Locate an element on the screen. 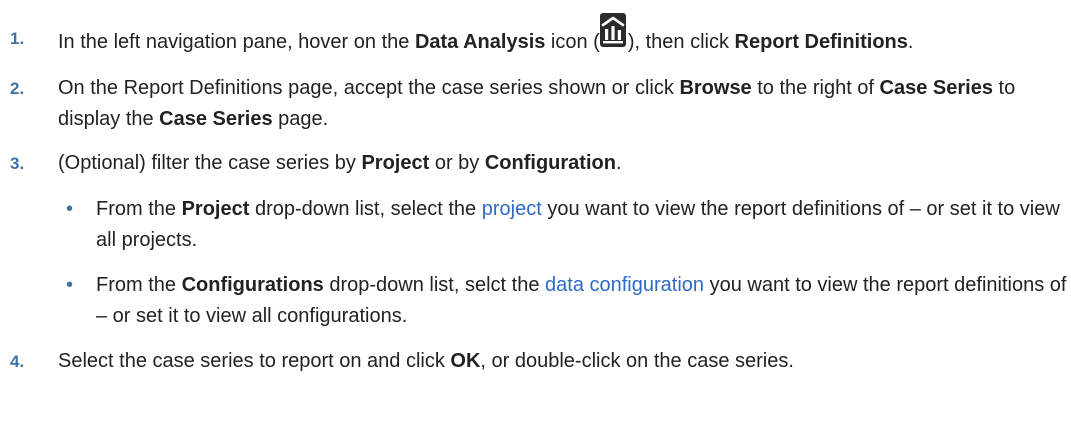 This screenshot has width=1071, height=421. project-link: project is located at coordinates (512, 209).